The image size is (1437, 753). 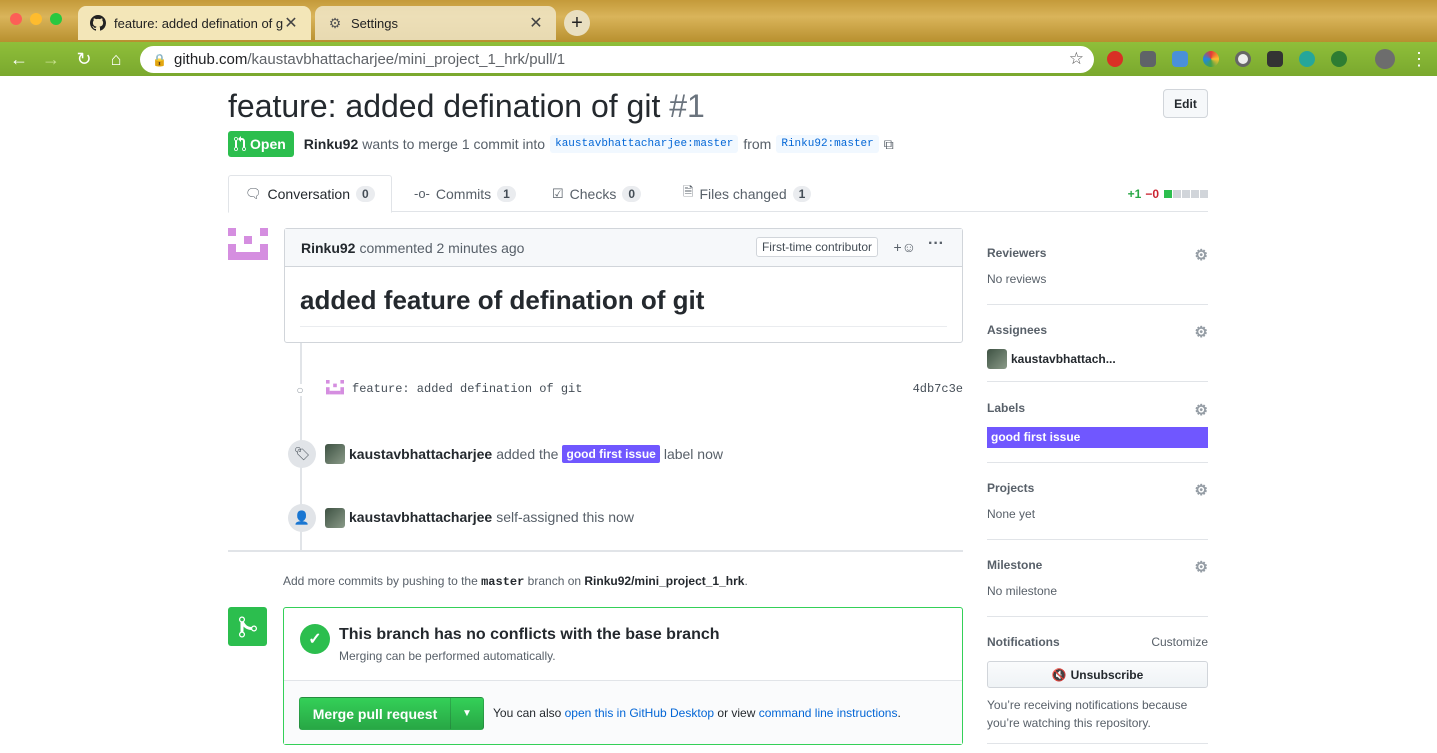 What do you see at coordinates (467, 713) in the screenshot?
I see `chevron-down-icon: ▼` at bounding box center [467, 713].